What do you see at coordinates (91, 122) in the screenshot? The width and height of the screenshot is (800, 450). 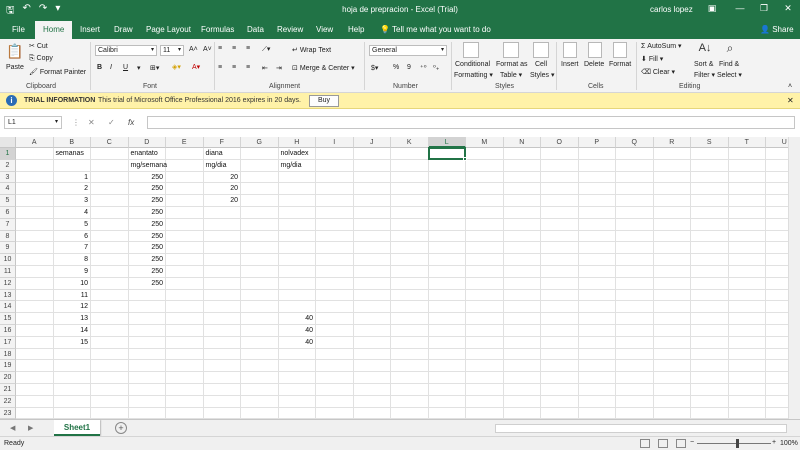 I see `cancel-icon: ✕` at bounding box center [91, 122].